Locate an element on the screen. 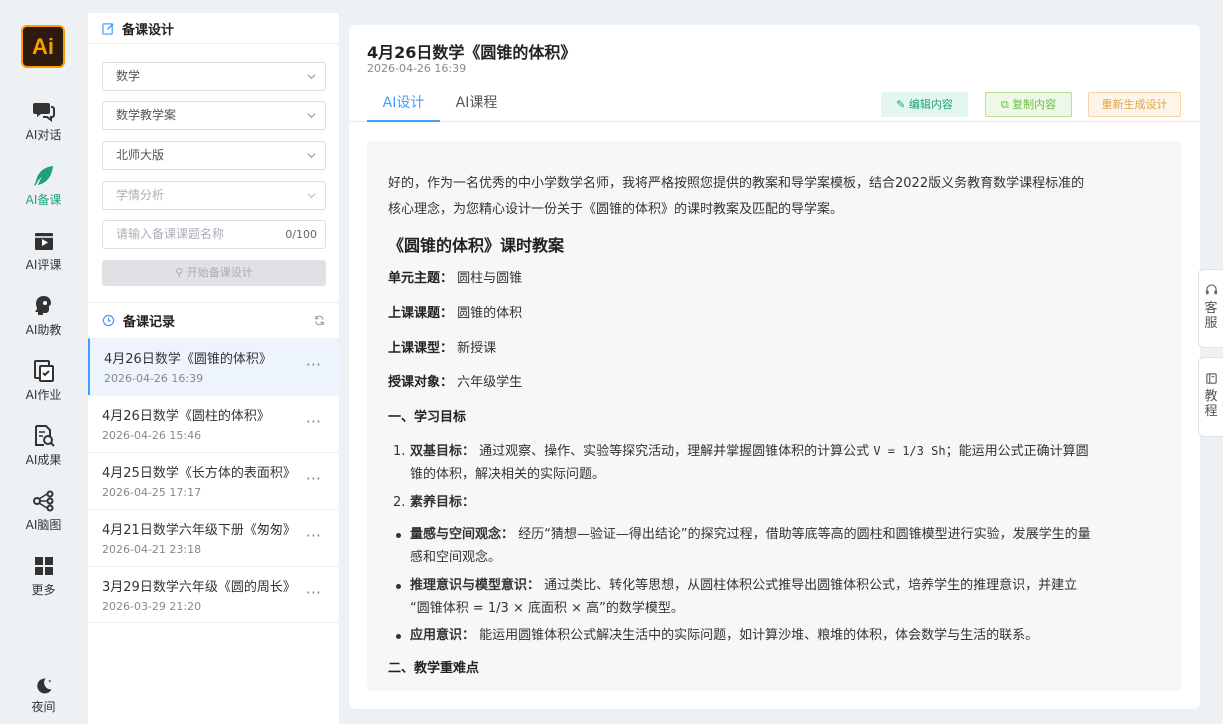 The height and width of the screenshot is (724, 1223). field-key: 上课课题： is located at coordinates (421, 313).